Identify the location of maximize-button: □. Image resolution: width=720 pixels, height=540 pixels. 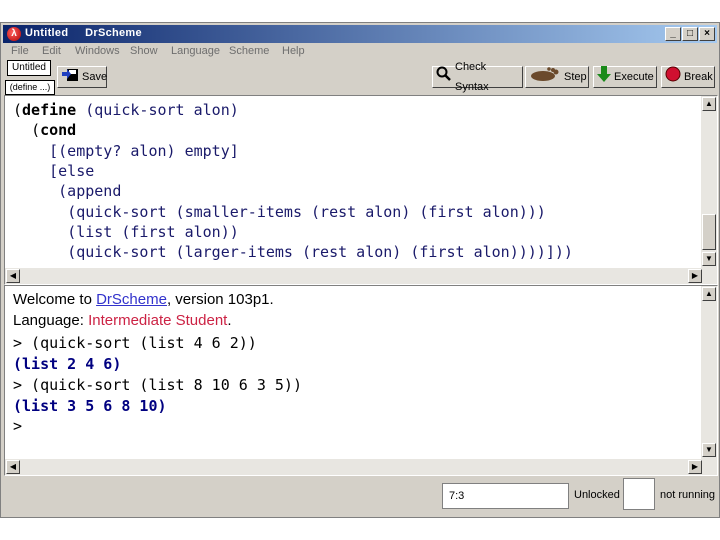
(690, 34).